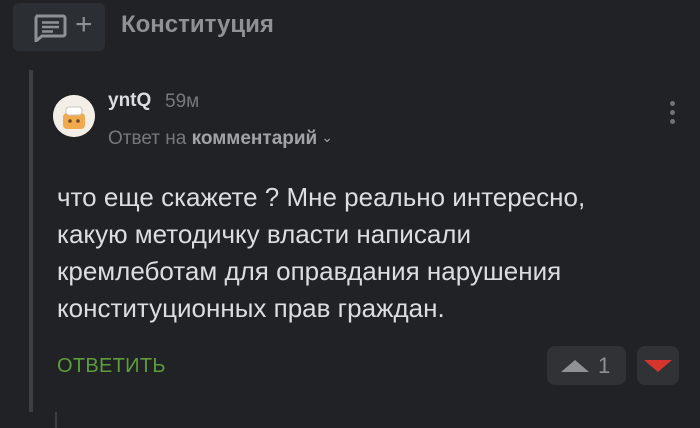  Describe the element at coordinates (254, 138) in the screenshot. I see `reply-target: комментарий` at that location.